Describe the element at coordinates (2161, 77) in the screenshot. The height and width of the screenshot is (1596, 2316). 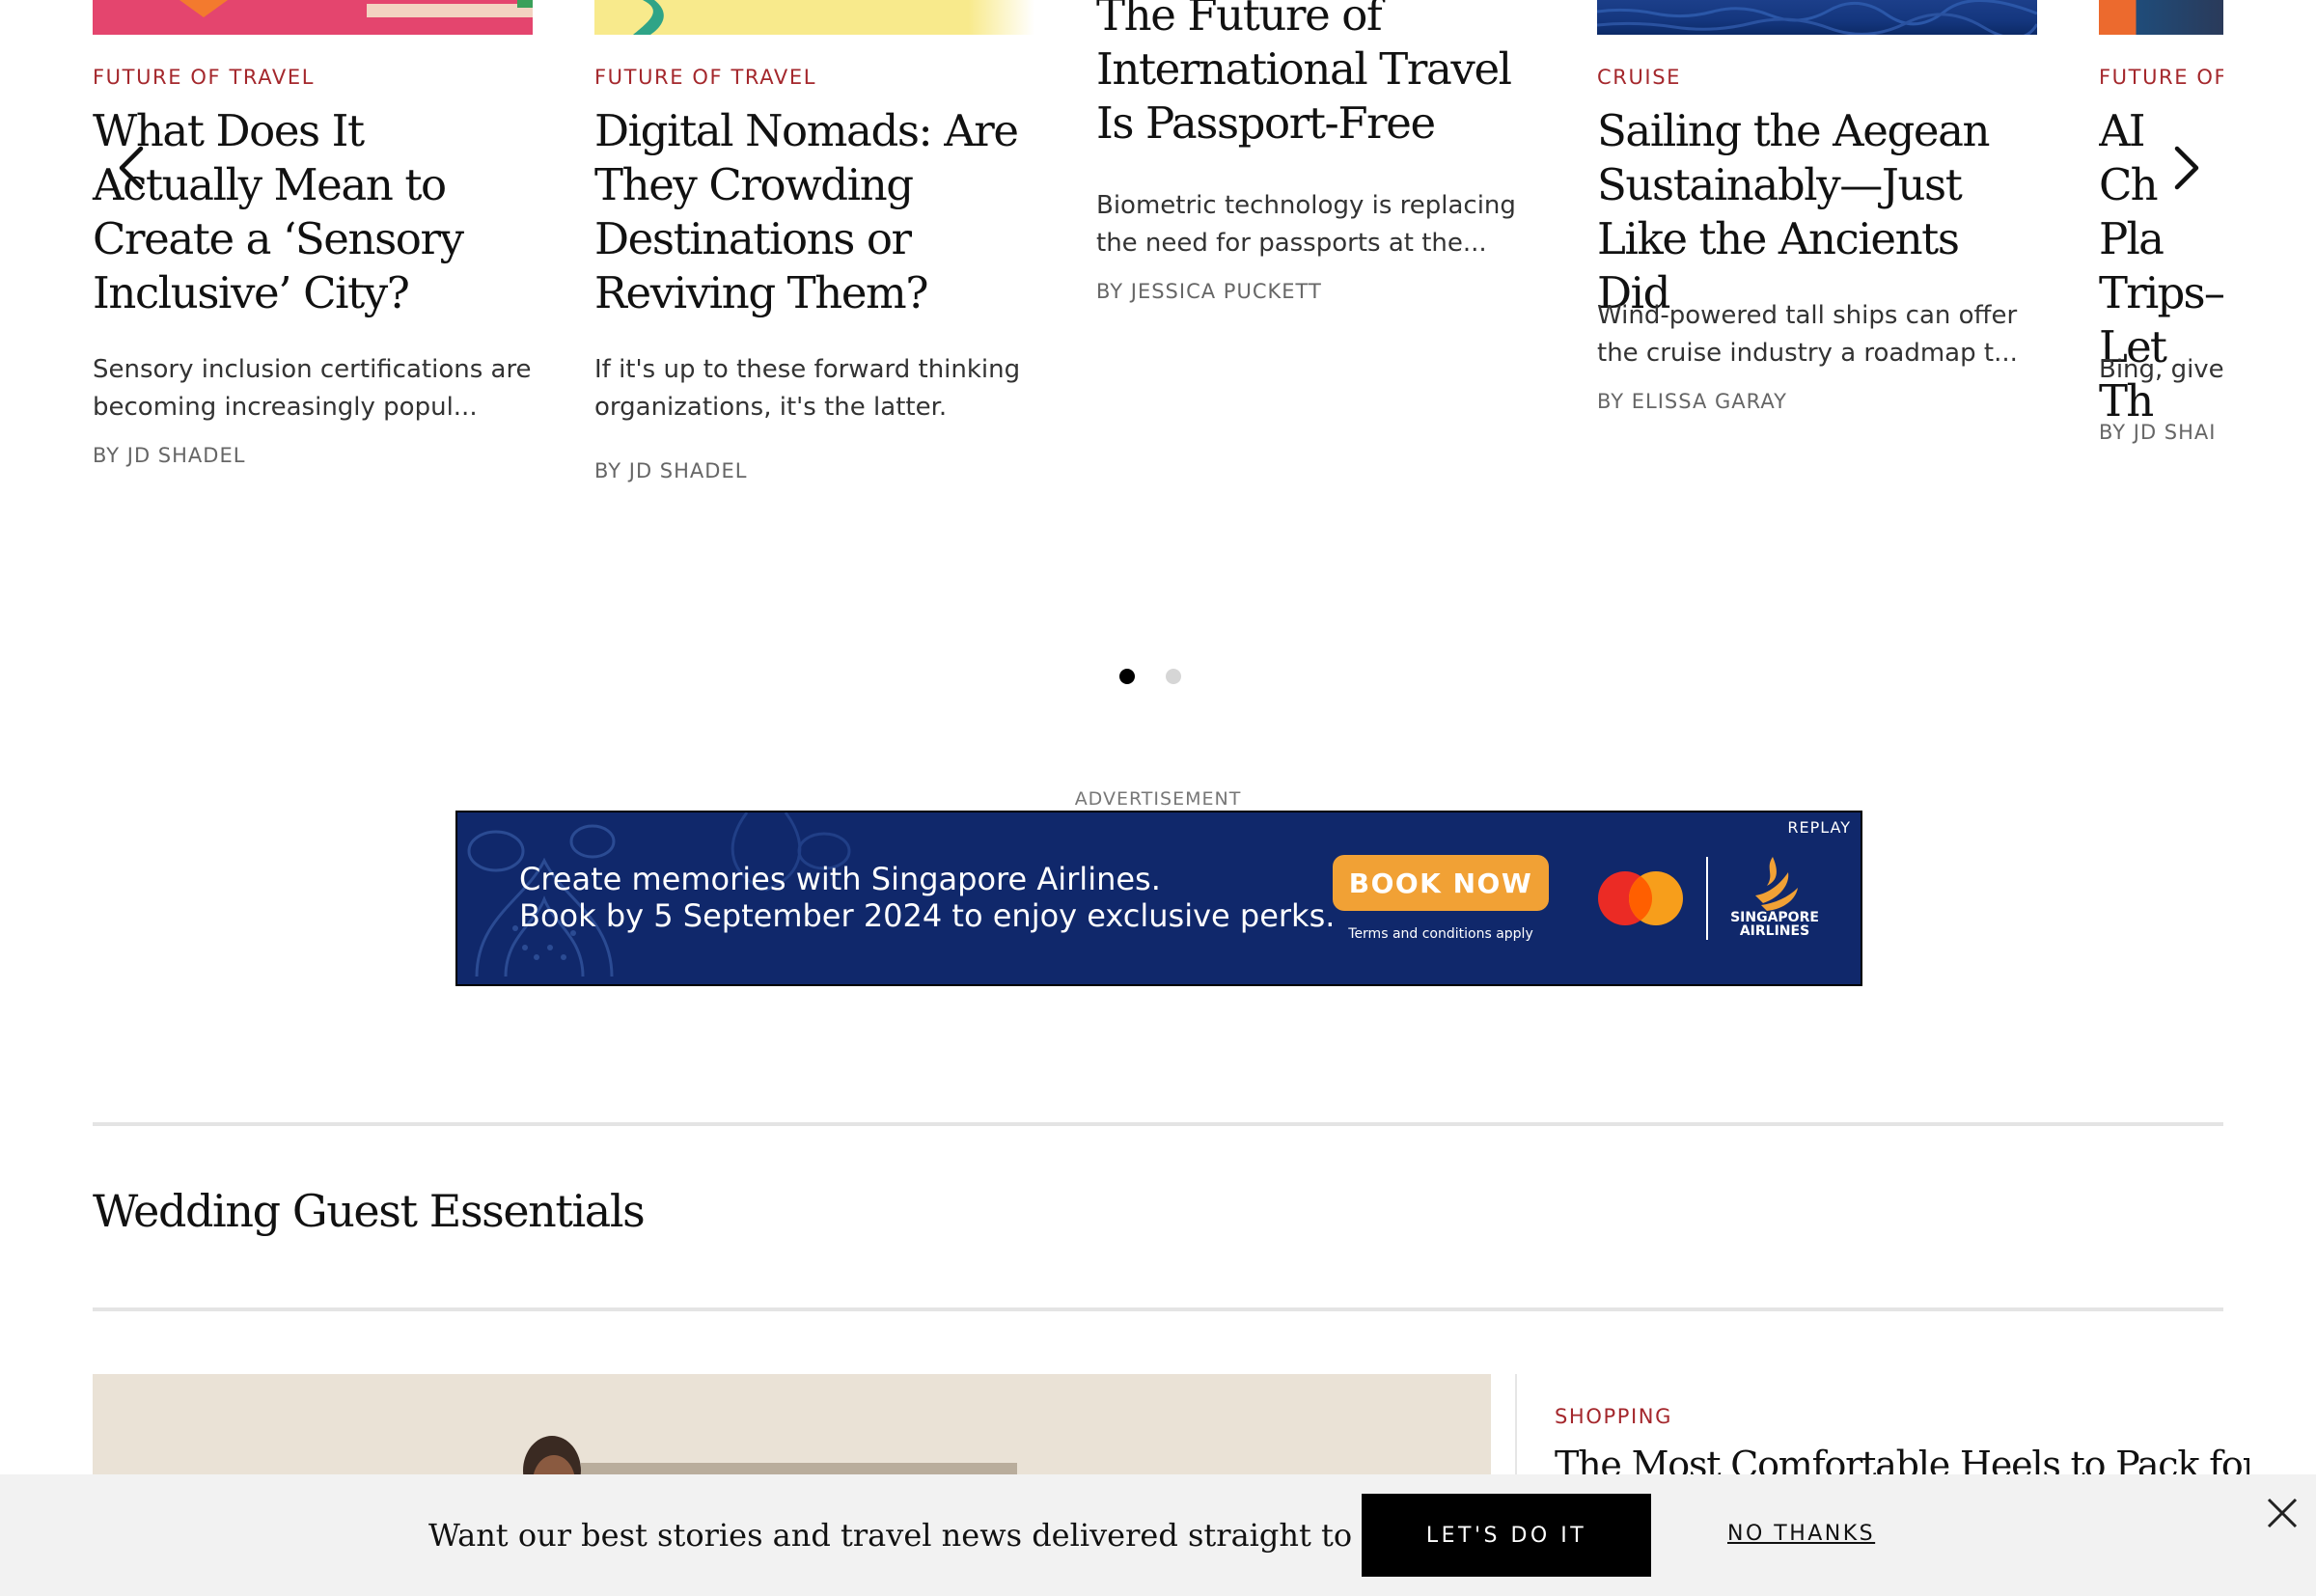
I see `card-kicker: FUTURE OF` at that location.